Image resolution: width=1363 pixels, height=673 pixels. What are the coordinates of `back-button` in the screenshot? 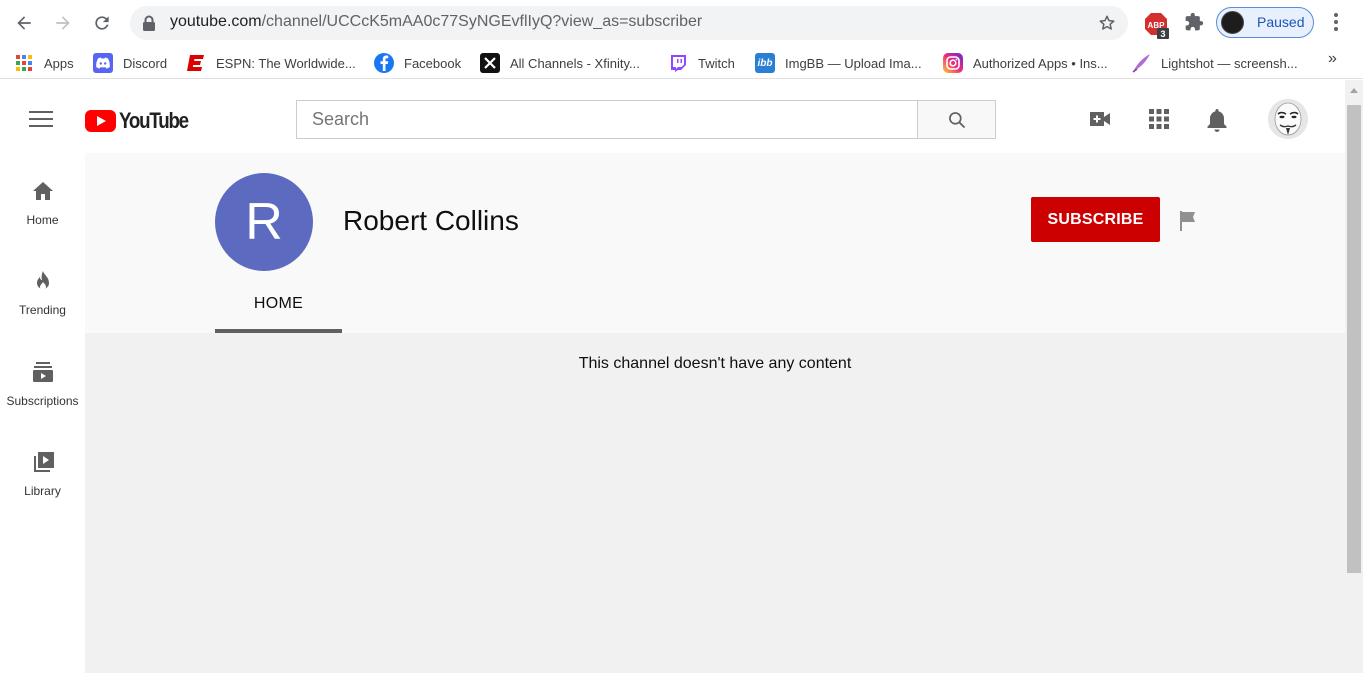 It's located at (24, 23).